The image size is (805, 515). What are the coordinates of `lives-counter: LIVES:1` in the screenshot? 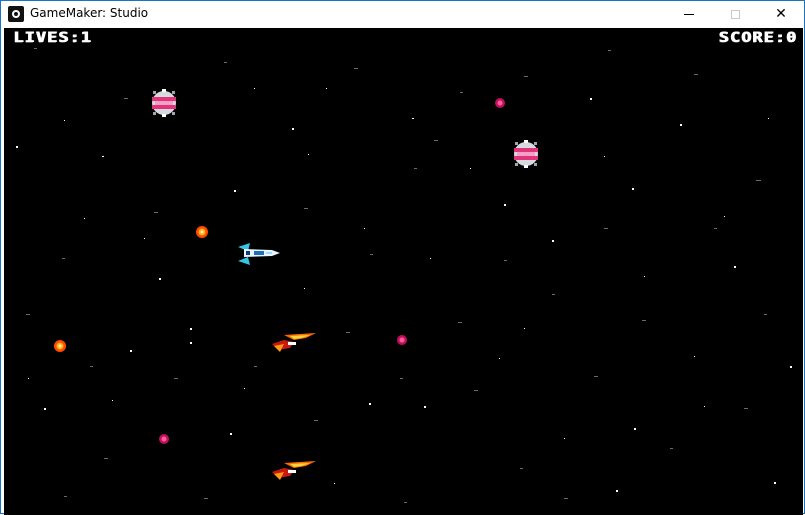 It's located at (52, 37).